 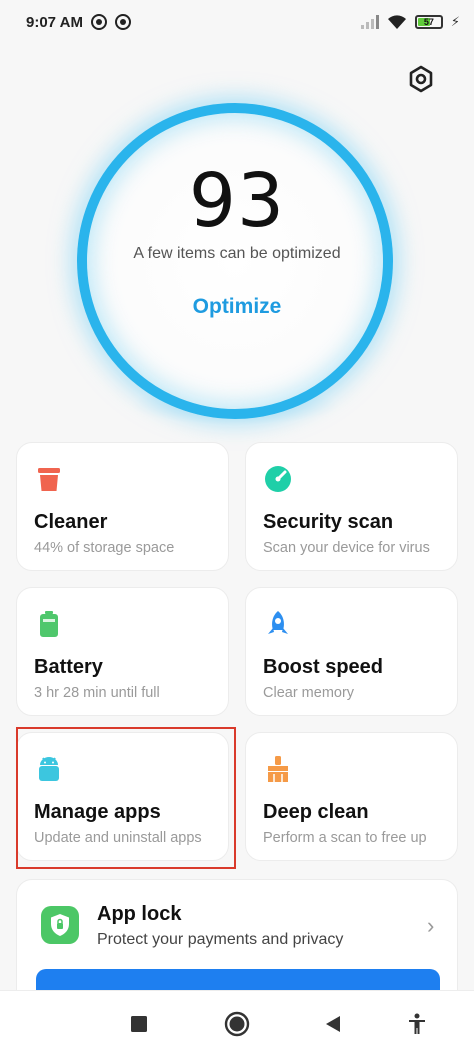 What do you see at coordinates (351, 506) in the screenshot?
I see `security-scan-card: Security scan Scan your device for virus` at bounding box center [351, 506].